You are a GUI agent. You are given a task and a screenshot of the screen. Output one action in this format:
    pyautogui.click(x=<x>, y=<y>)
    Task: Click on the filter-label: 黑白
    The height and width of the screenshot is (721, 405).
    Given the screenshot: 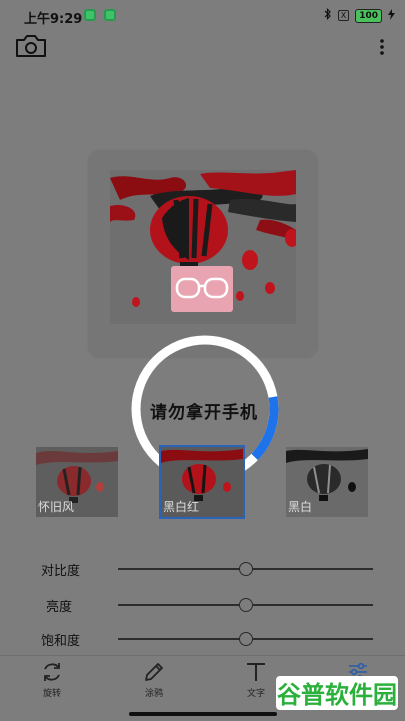 What is the action you would take?
    pyautogui.click(x=300, y=507)
    